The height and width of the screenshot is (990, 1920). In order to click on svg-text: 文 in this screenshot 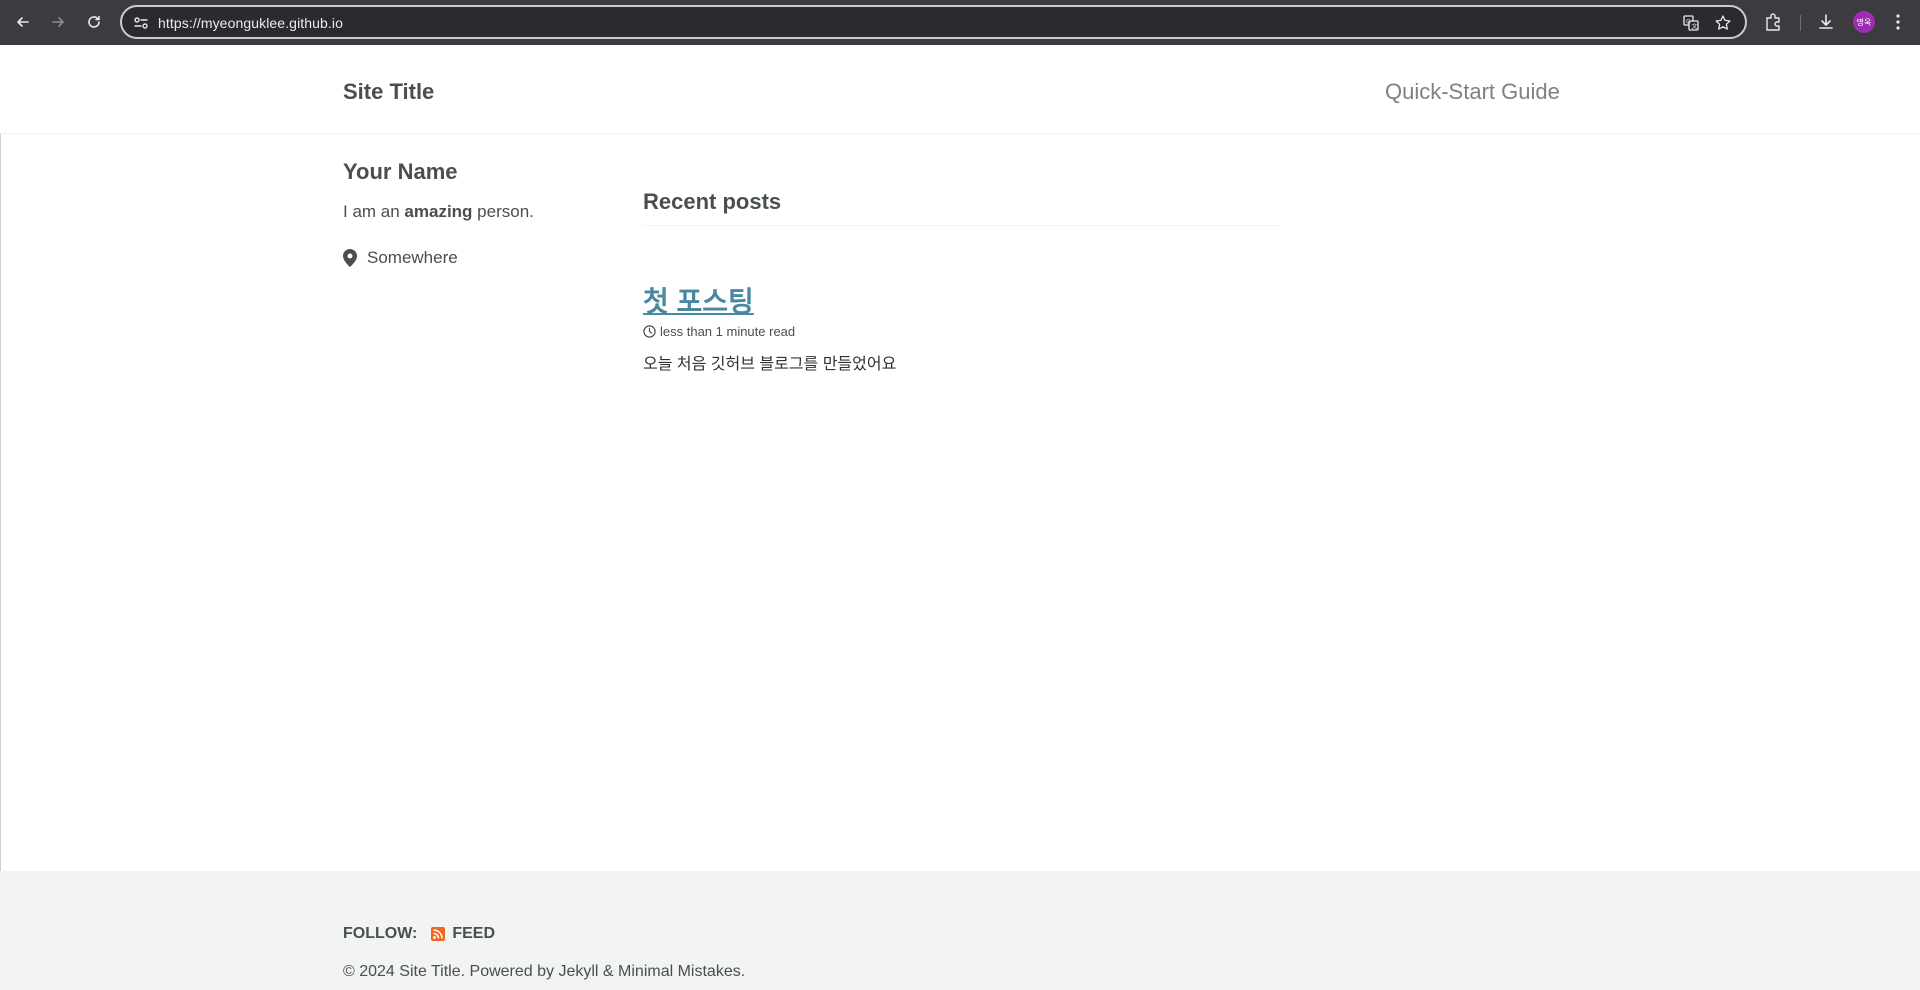, I will do `click(1695, 27)`.